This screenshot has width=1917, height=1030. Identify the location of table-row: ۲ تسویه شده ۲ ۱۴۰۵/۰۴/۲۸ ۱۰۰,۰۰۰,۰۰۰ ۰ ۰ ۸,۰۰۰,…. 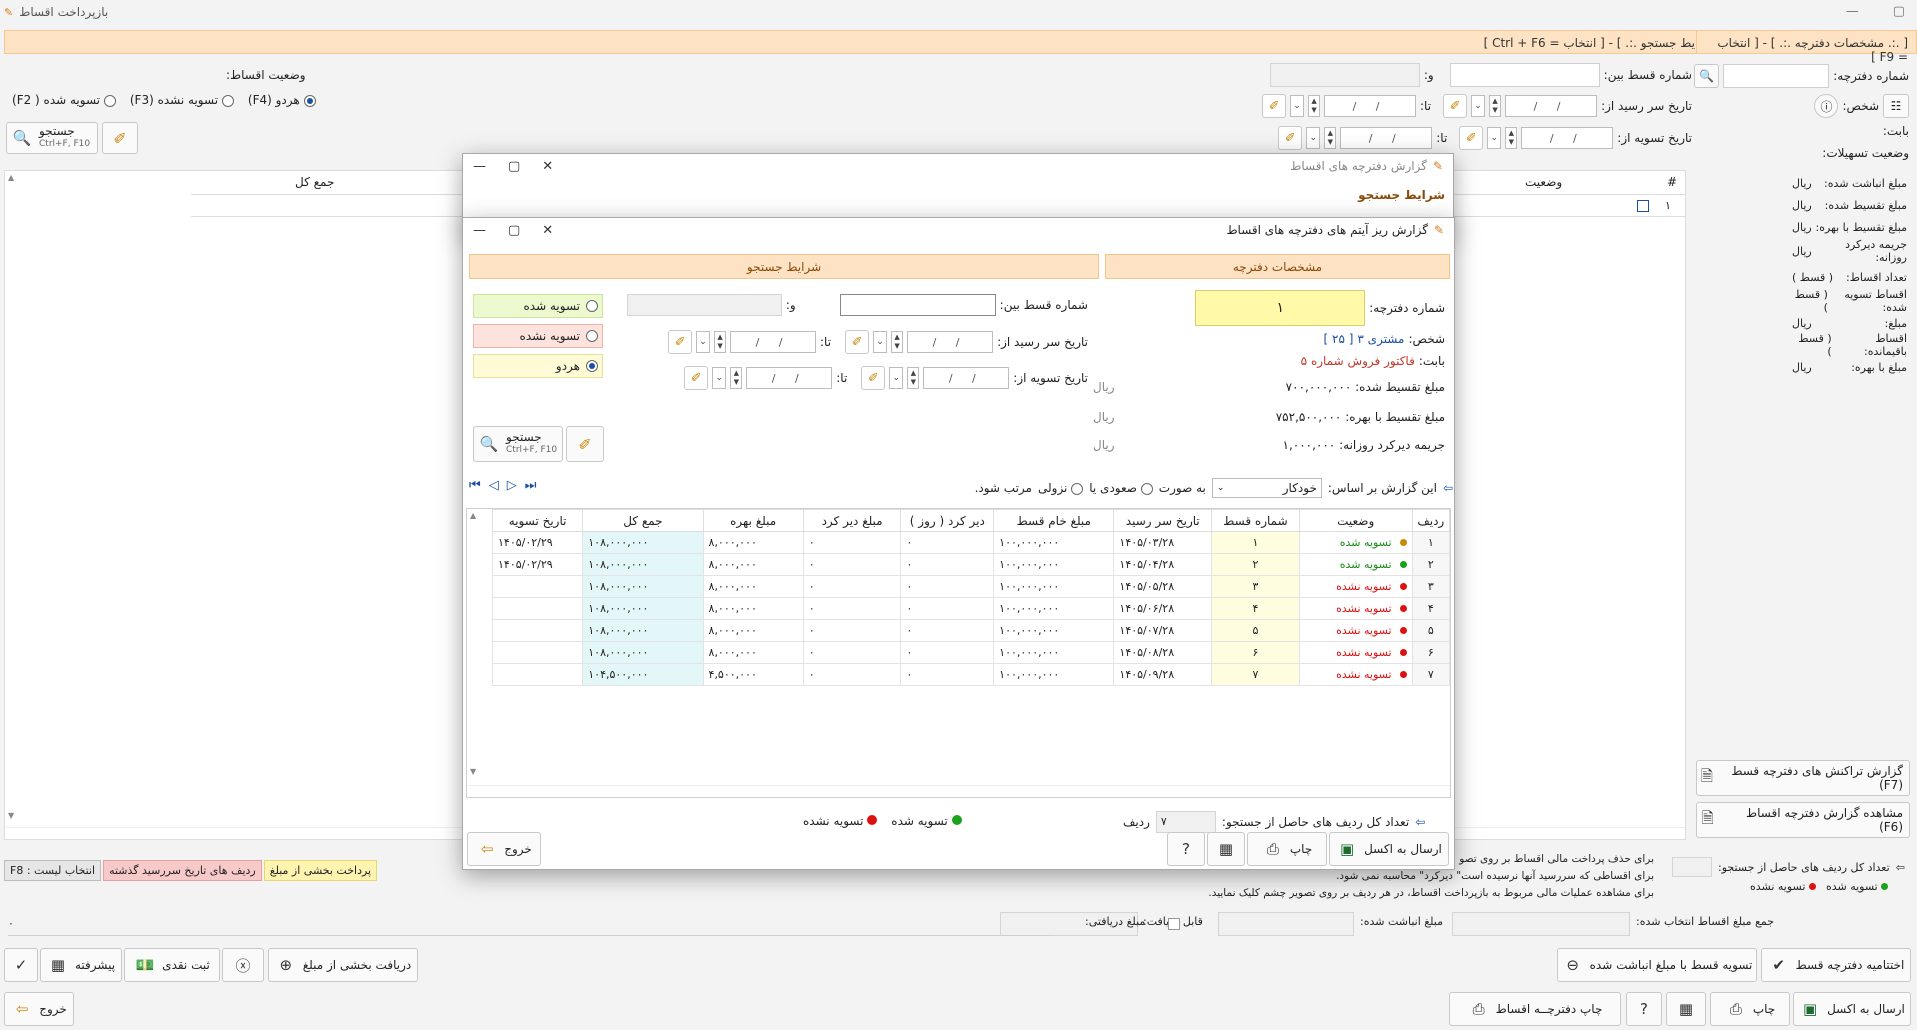
(971, 564).